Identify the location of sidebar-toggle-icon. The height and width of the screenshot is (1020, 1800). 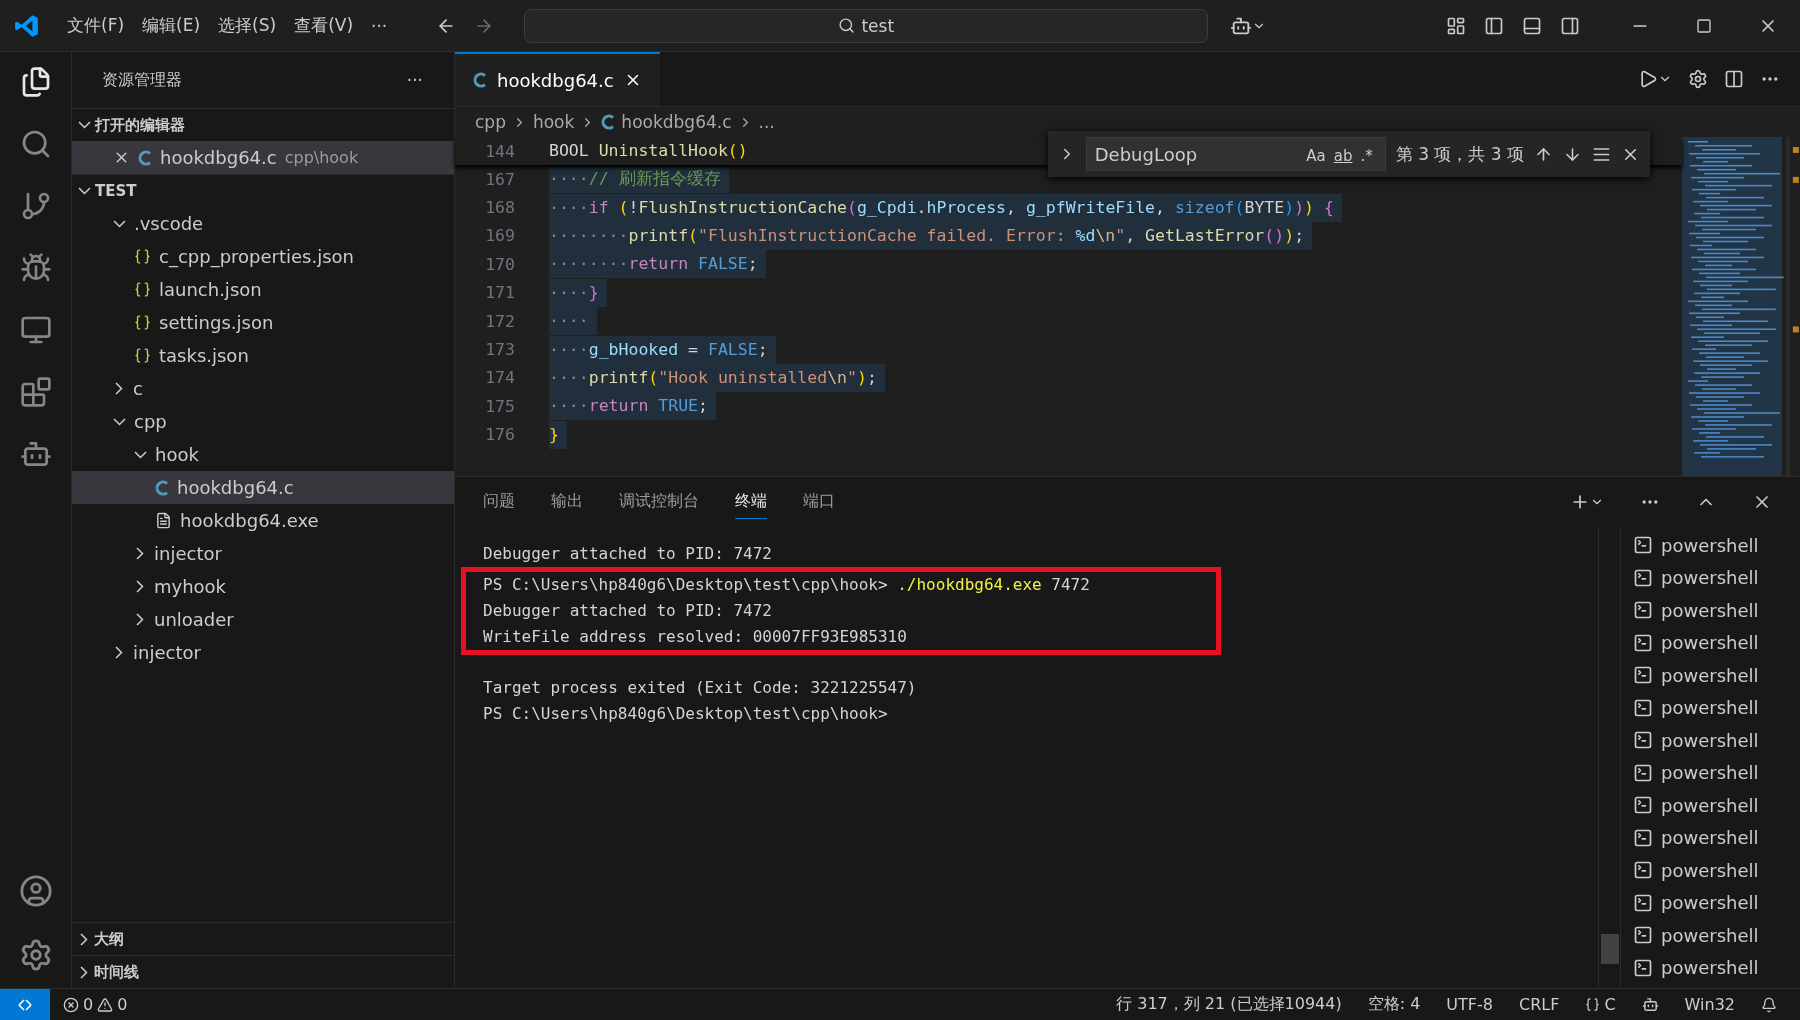
(1494, 25).